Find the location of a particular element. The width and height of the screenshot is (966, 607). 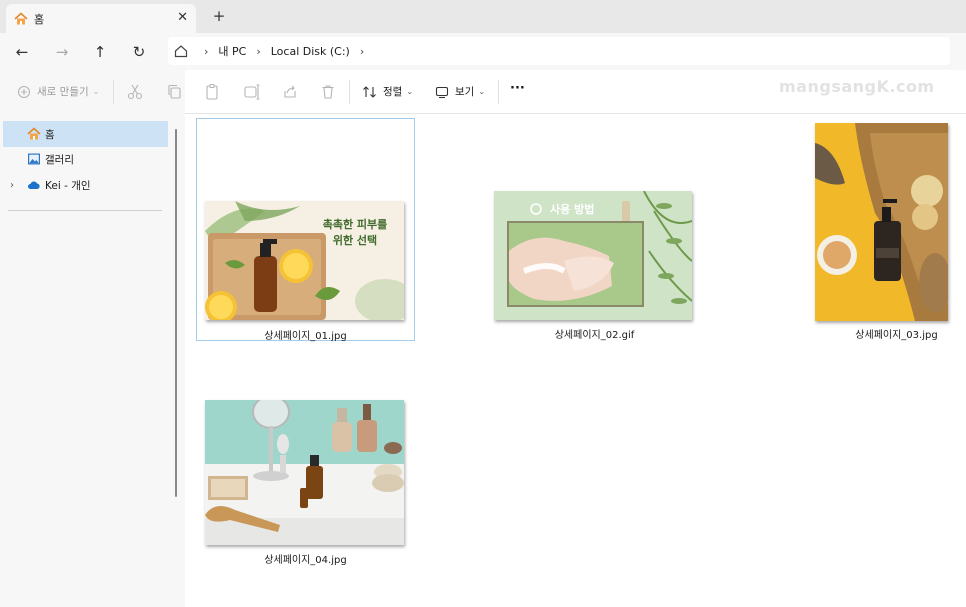

file-thumbnail: 촉촉한 피부를 위한 선택 is located at coordinates (304, 260).